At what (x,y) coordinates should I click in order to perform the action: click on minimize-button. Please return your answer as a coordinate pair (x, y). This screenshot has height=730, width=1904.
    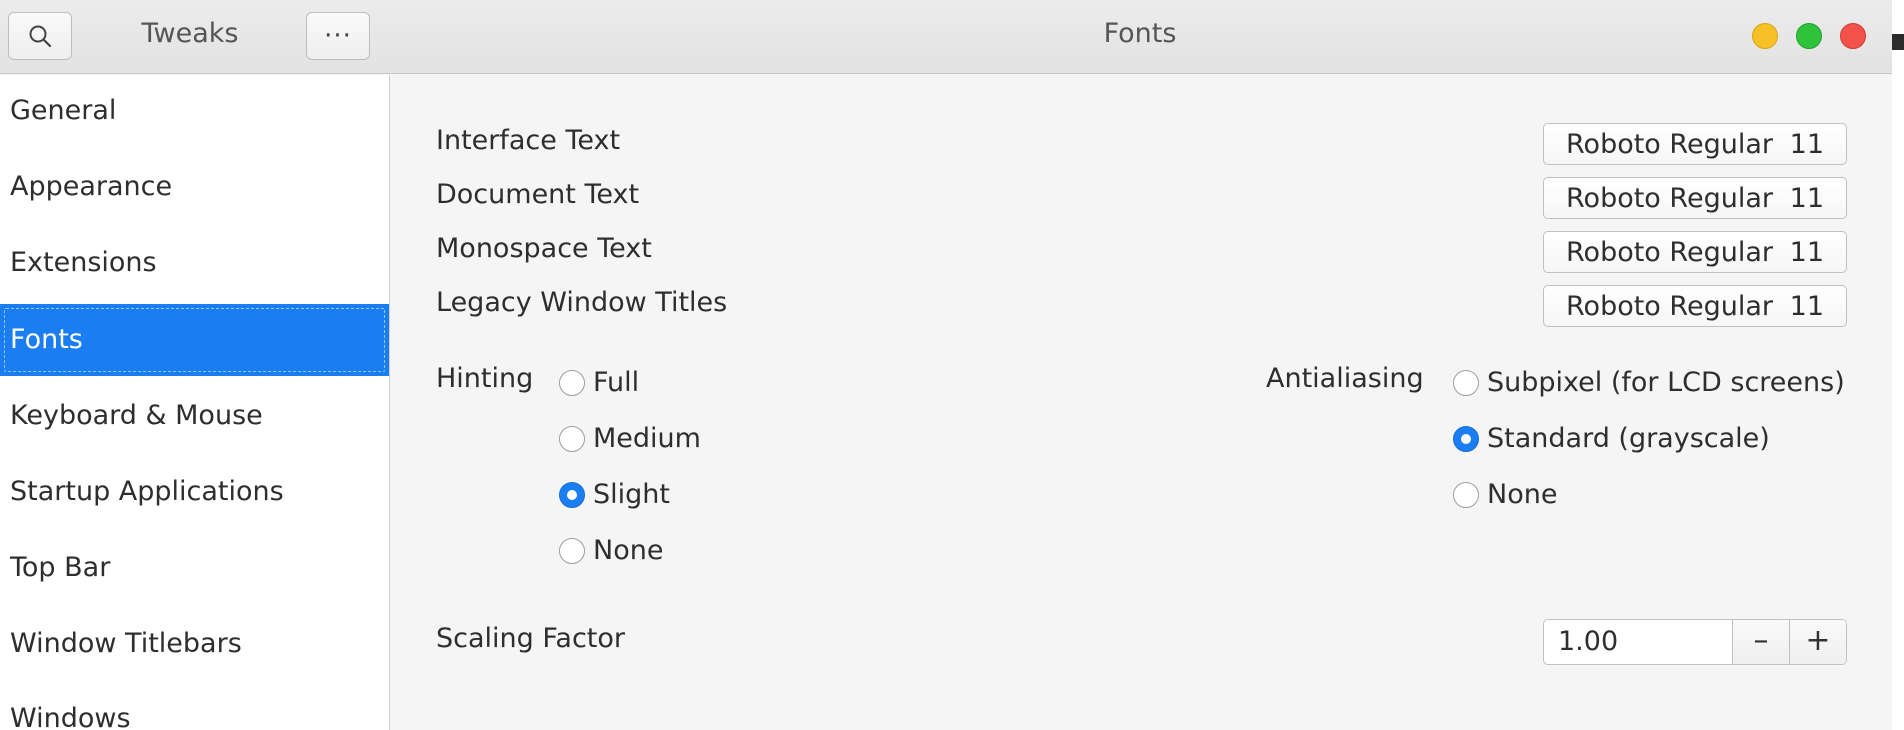
    Looking at the image, I should click on (1765, 36).